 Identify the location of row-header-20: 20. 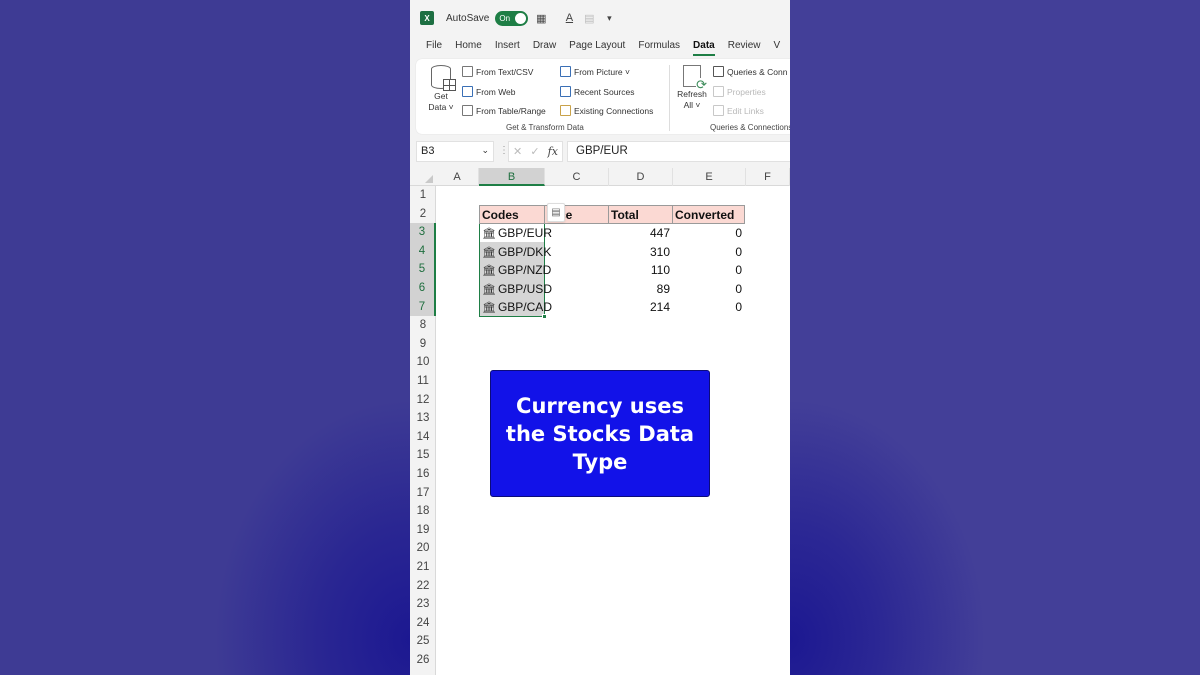
(423, 548).